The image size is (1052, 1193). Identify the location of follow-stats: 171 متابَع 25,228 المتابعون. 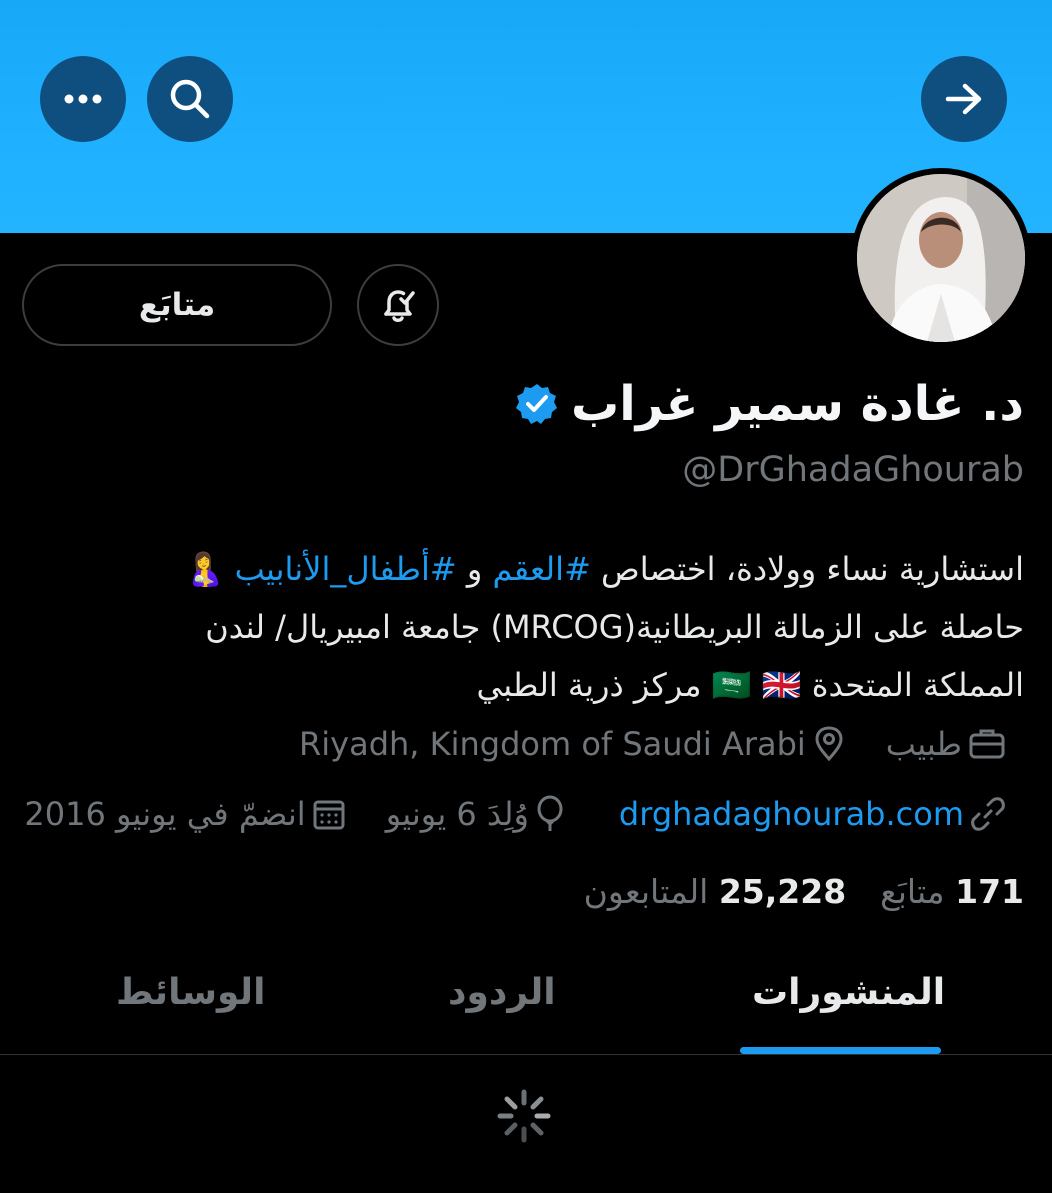
(804, 891).